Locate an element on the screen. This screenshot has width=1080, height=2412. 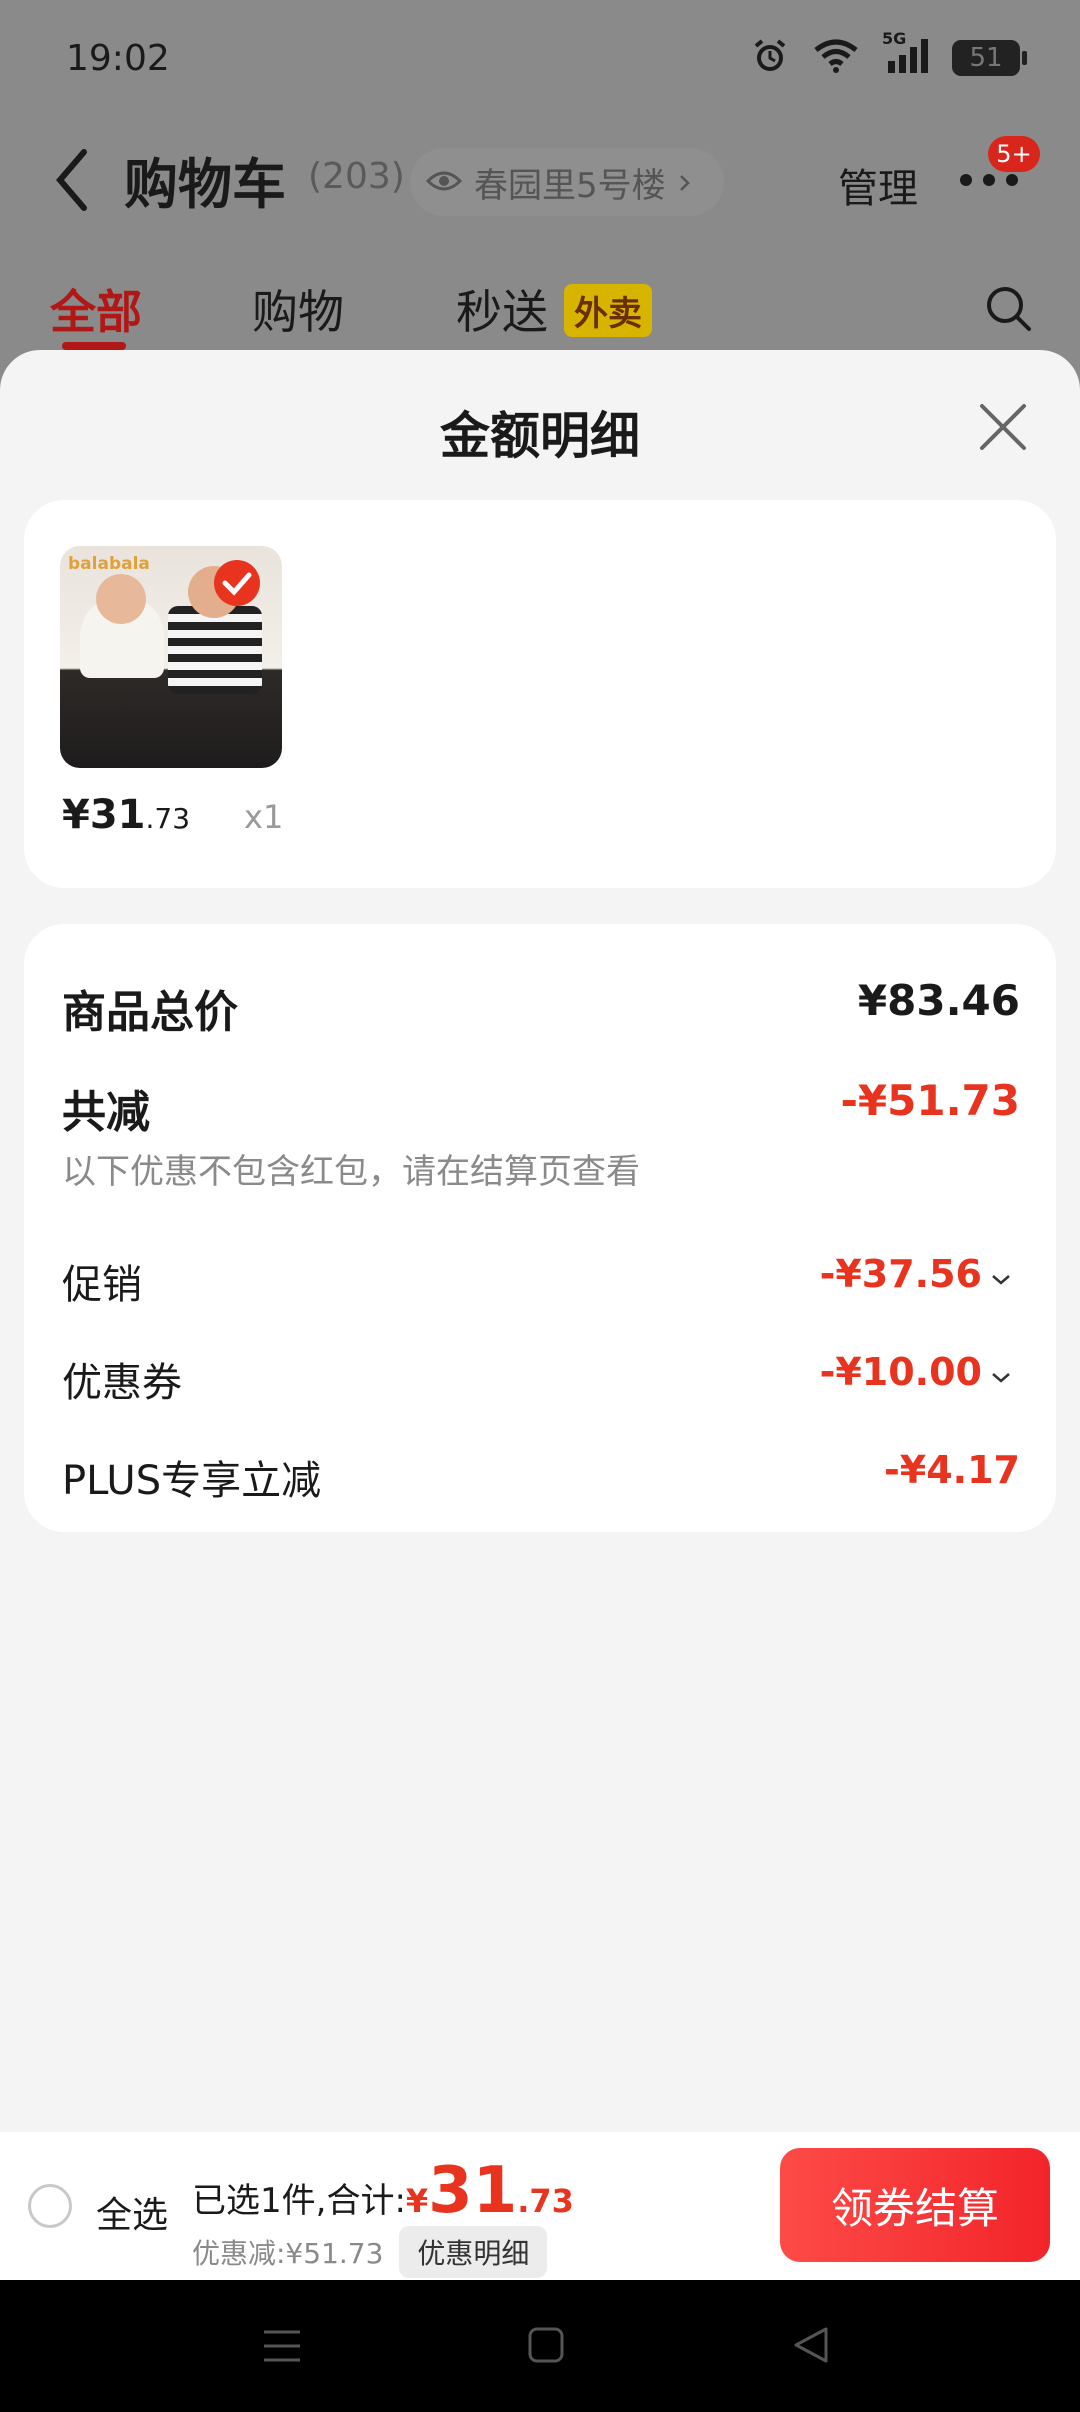
product-price: ¥31.73 is located at coordinates (126, 815).